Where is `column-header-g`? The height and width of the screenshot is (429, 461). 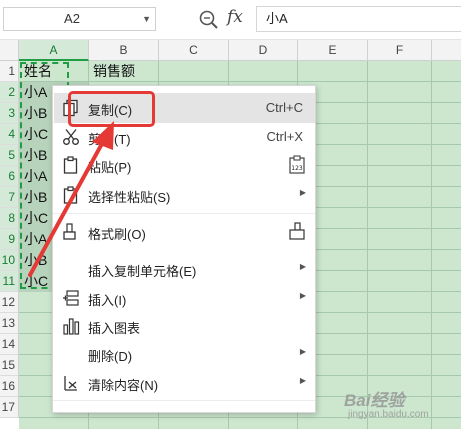
column-header-g is located at coordinates (446, 50).